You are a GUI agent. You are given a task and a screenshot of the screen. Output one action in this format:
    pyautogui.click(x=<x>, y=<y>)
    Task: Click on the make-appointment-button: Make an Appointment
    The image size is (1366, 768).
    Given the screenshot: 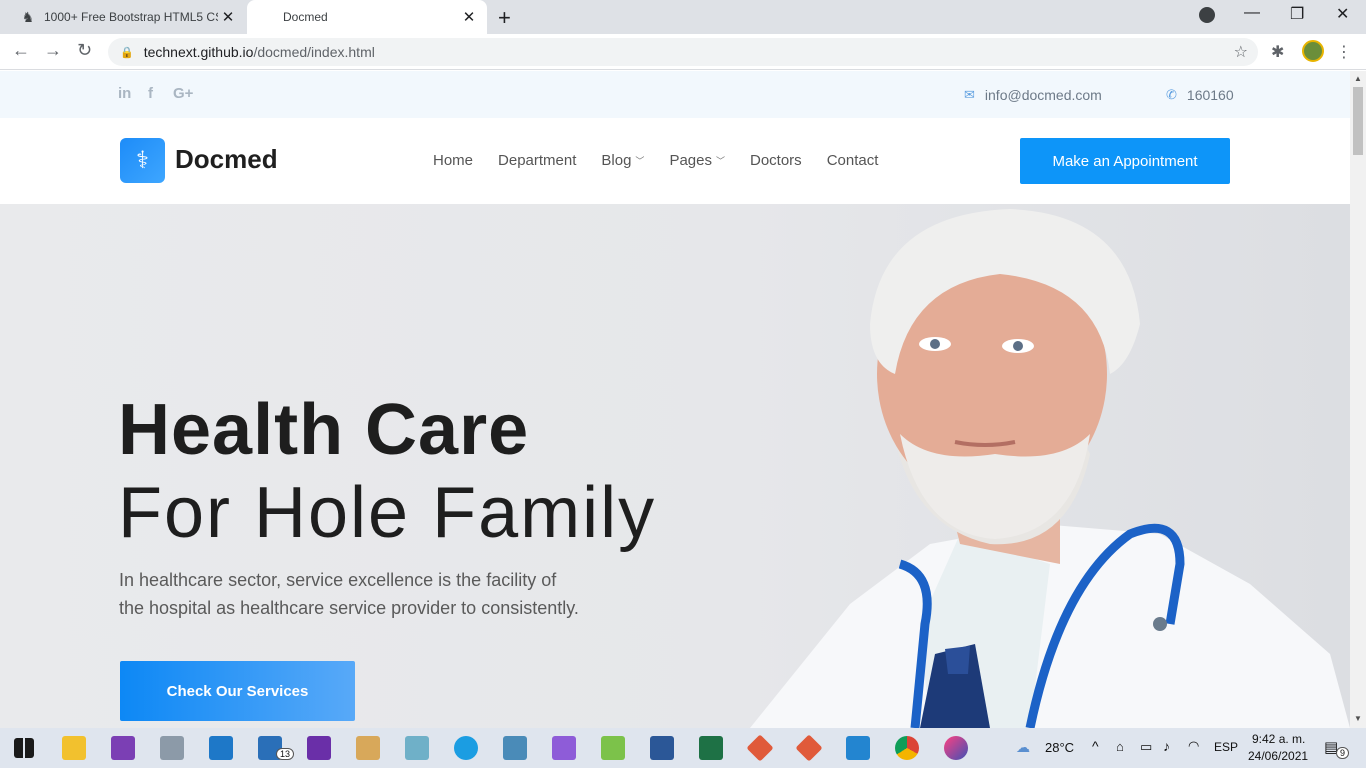 What is the action you would take?
    pyautogui.click(x=1125, y=161)
    